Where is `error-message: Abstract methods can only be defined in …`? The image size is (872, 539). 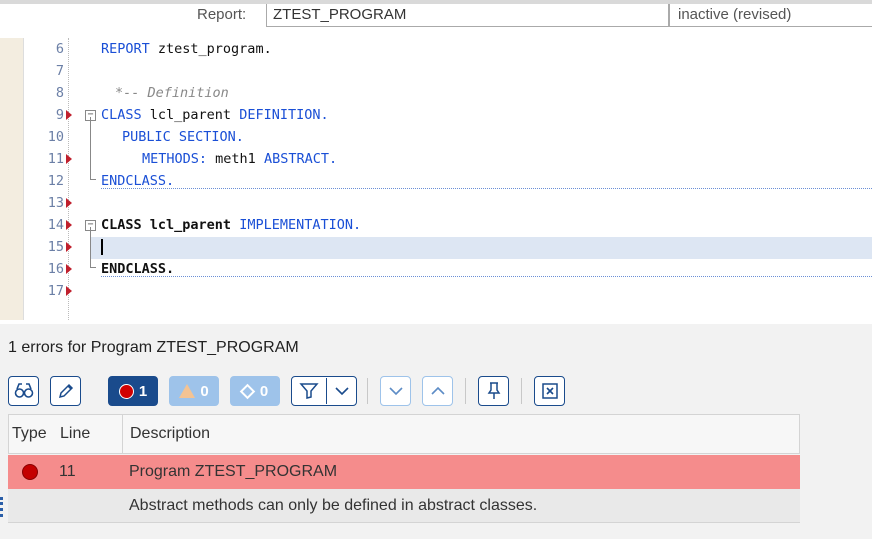
error-message: Abstract methods can only be defined in … is located at coordinates (333, 505).